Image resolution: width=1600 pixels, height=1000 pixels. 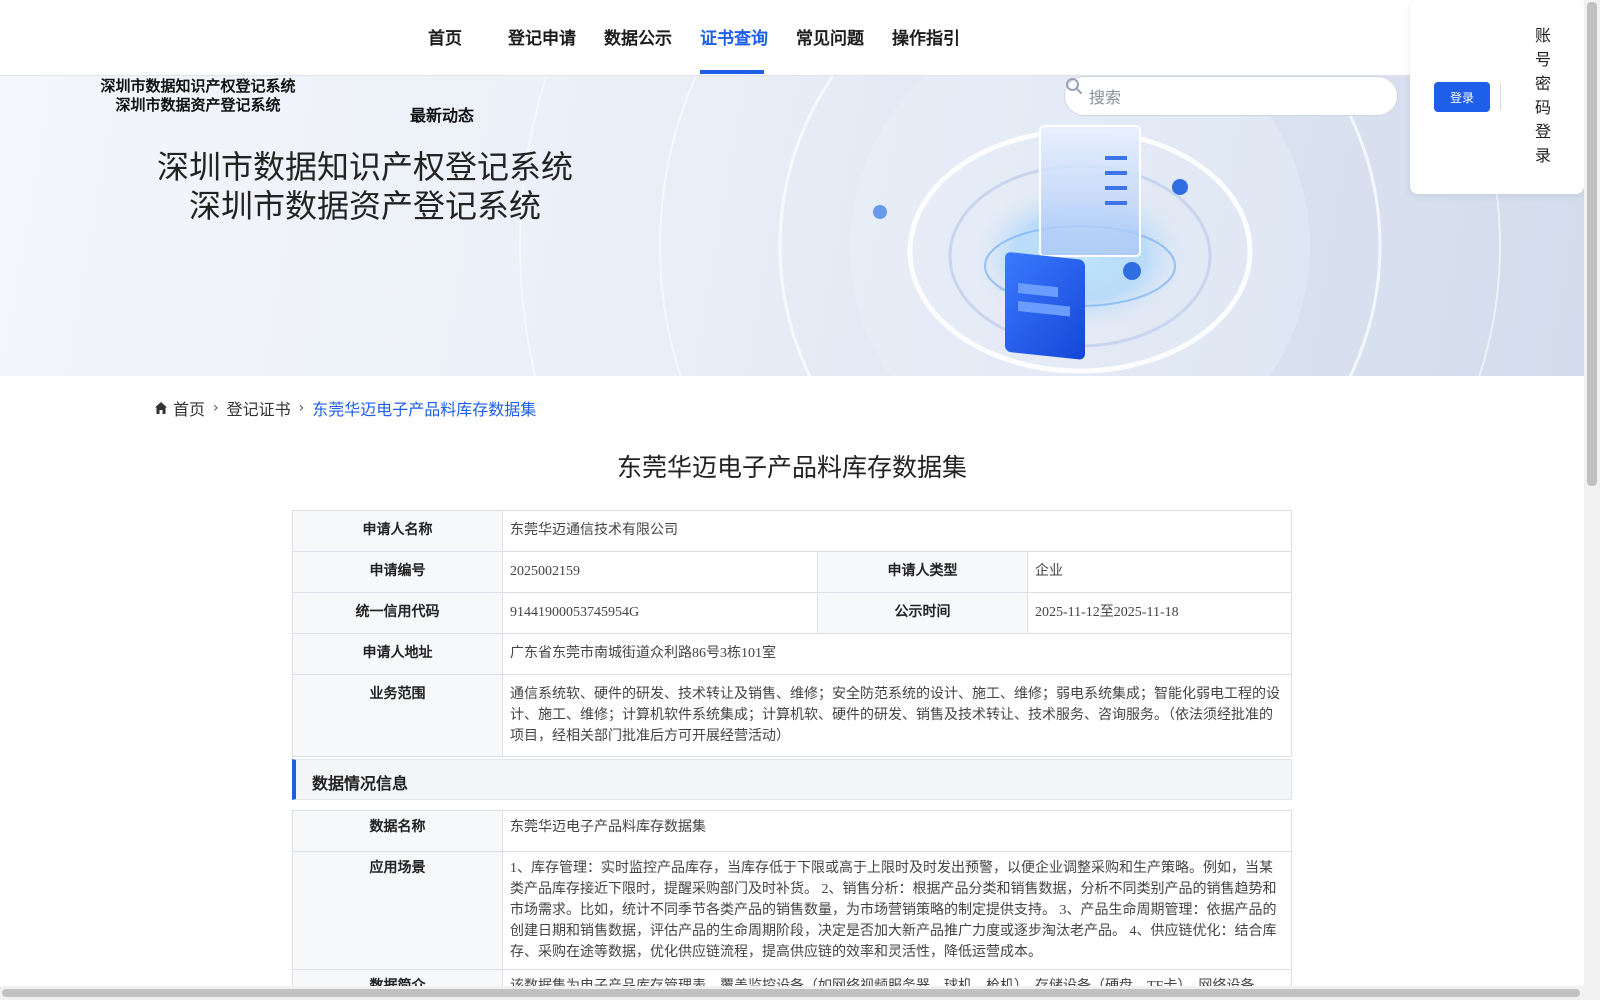 I want to click on vertical-scrollbar, so click(x=1592, y=500).